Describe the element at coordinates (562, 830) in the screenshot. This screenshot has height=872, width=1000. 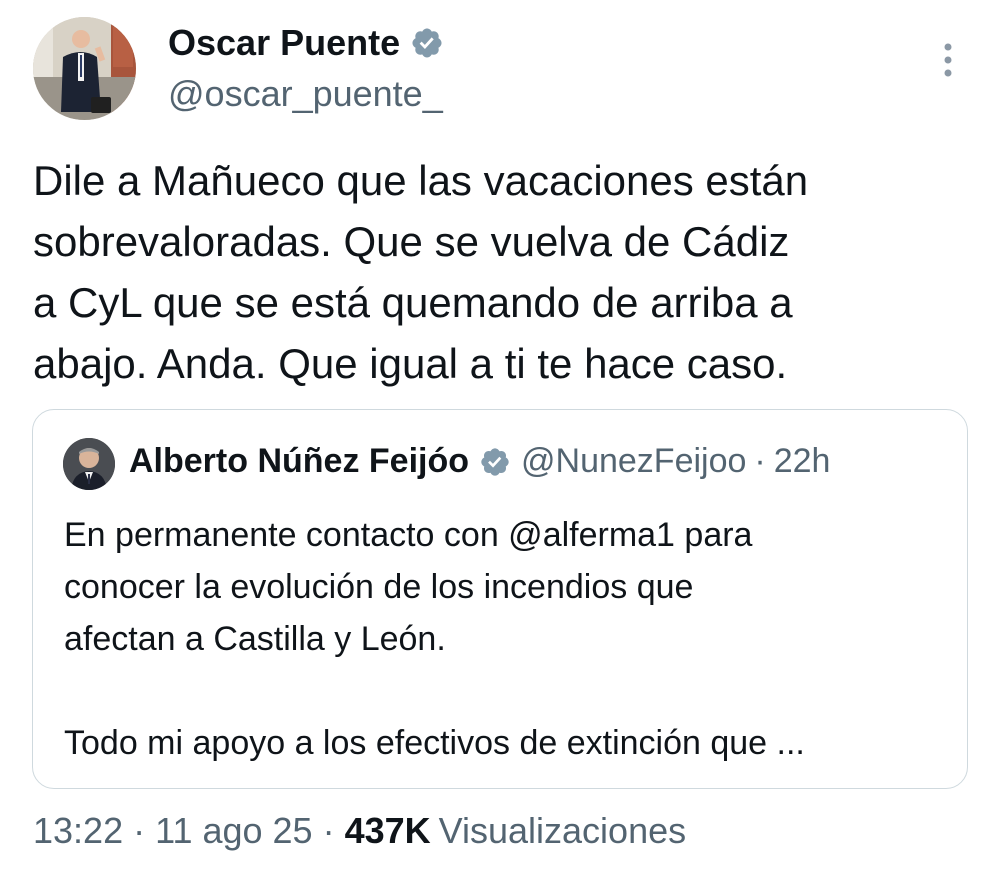
I see `views-label: Visualizaciones` at that location.